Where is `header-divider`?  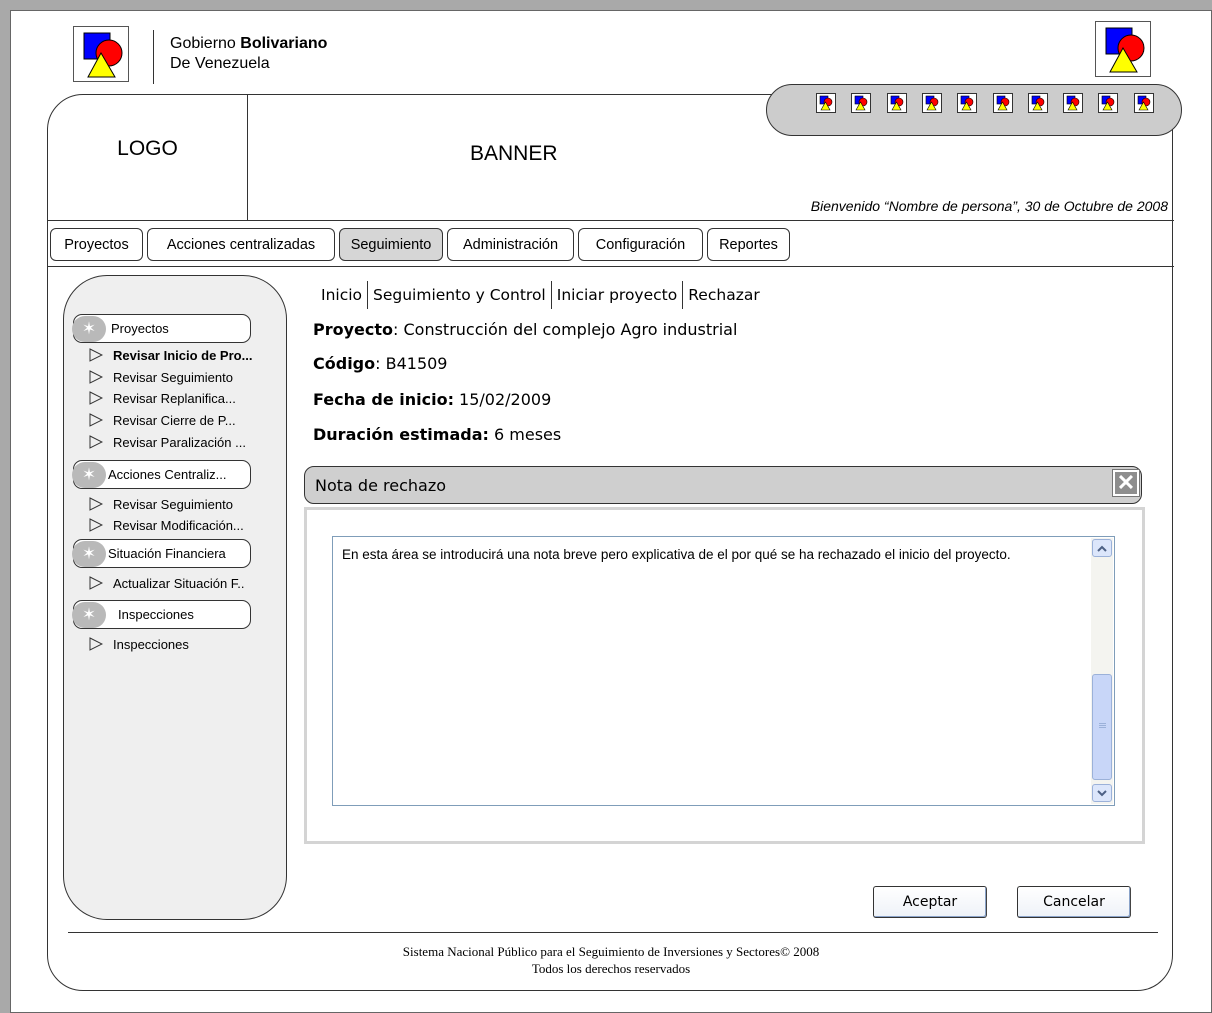
header-divider is located at coordinates (611, 220).